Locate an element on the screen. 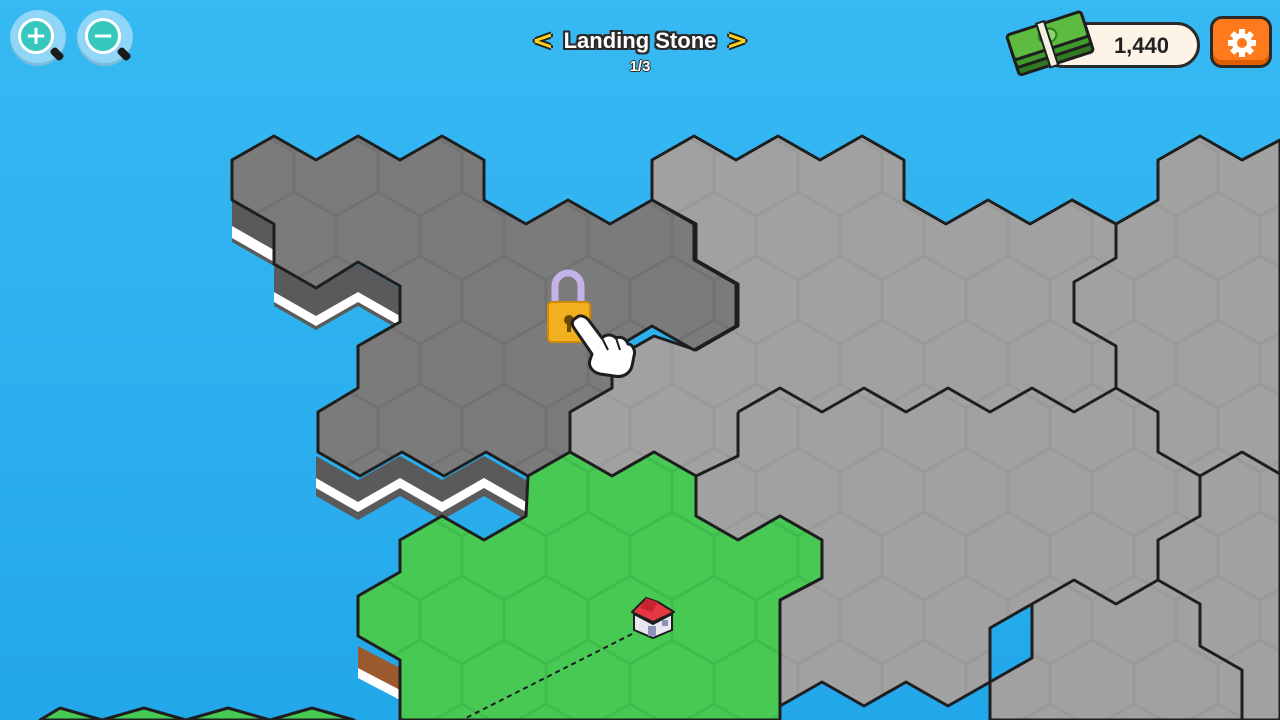  money-value: 1,440 is located at coordinates (1141, 45).